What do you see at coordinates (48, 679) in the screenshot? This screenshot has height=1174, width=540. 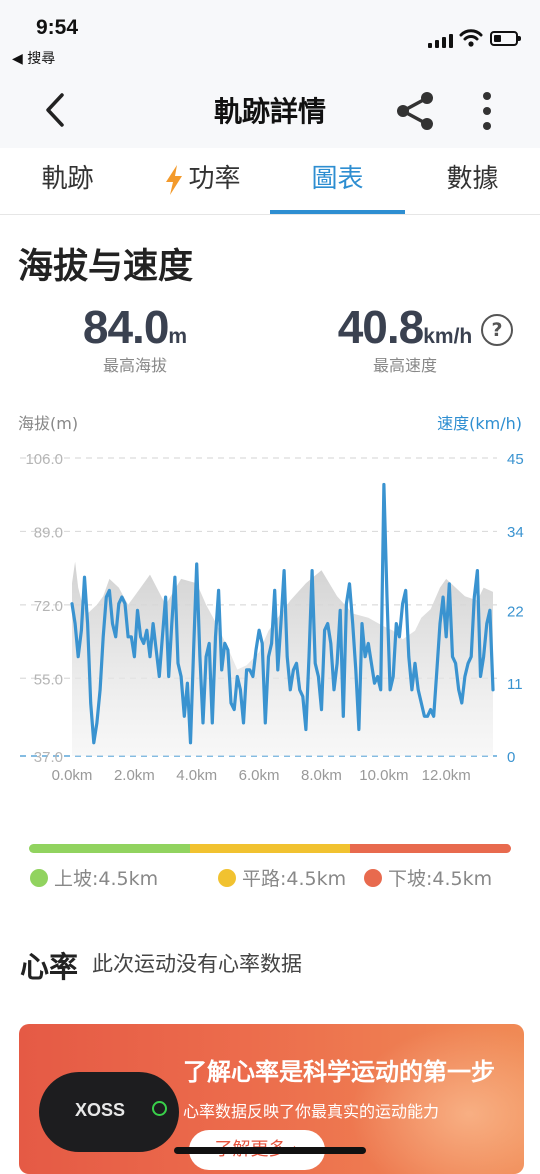 I see `left-tick-label: 55.0` at bounding box center [48, 679].